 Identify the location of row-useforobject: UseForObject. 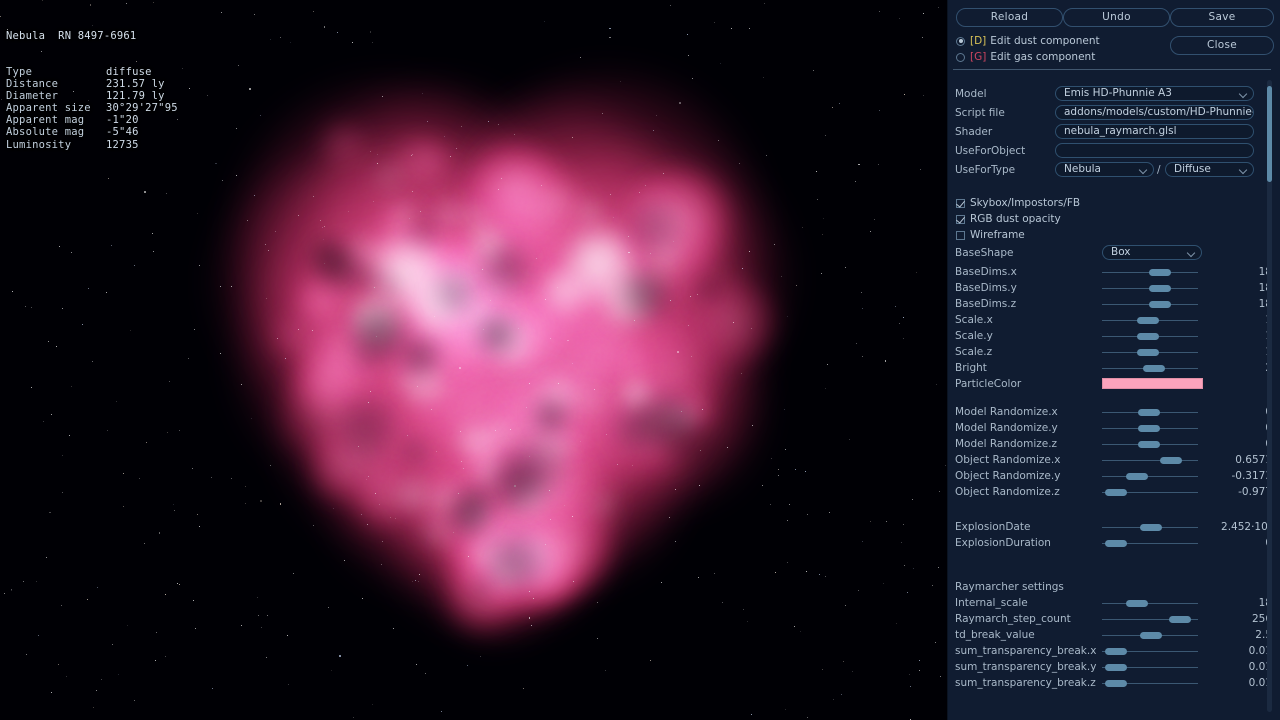
(1113, 151).